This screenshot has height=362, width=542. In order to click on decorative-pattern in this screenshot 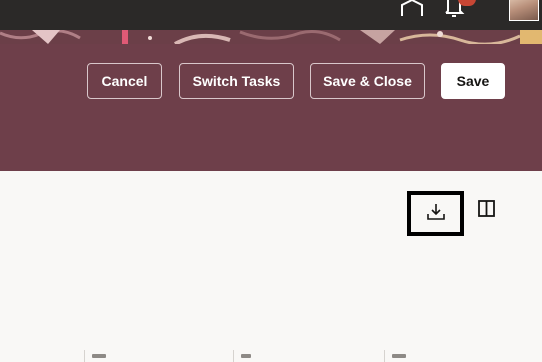, I will do `click(271, 37)`.